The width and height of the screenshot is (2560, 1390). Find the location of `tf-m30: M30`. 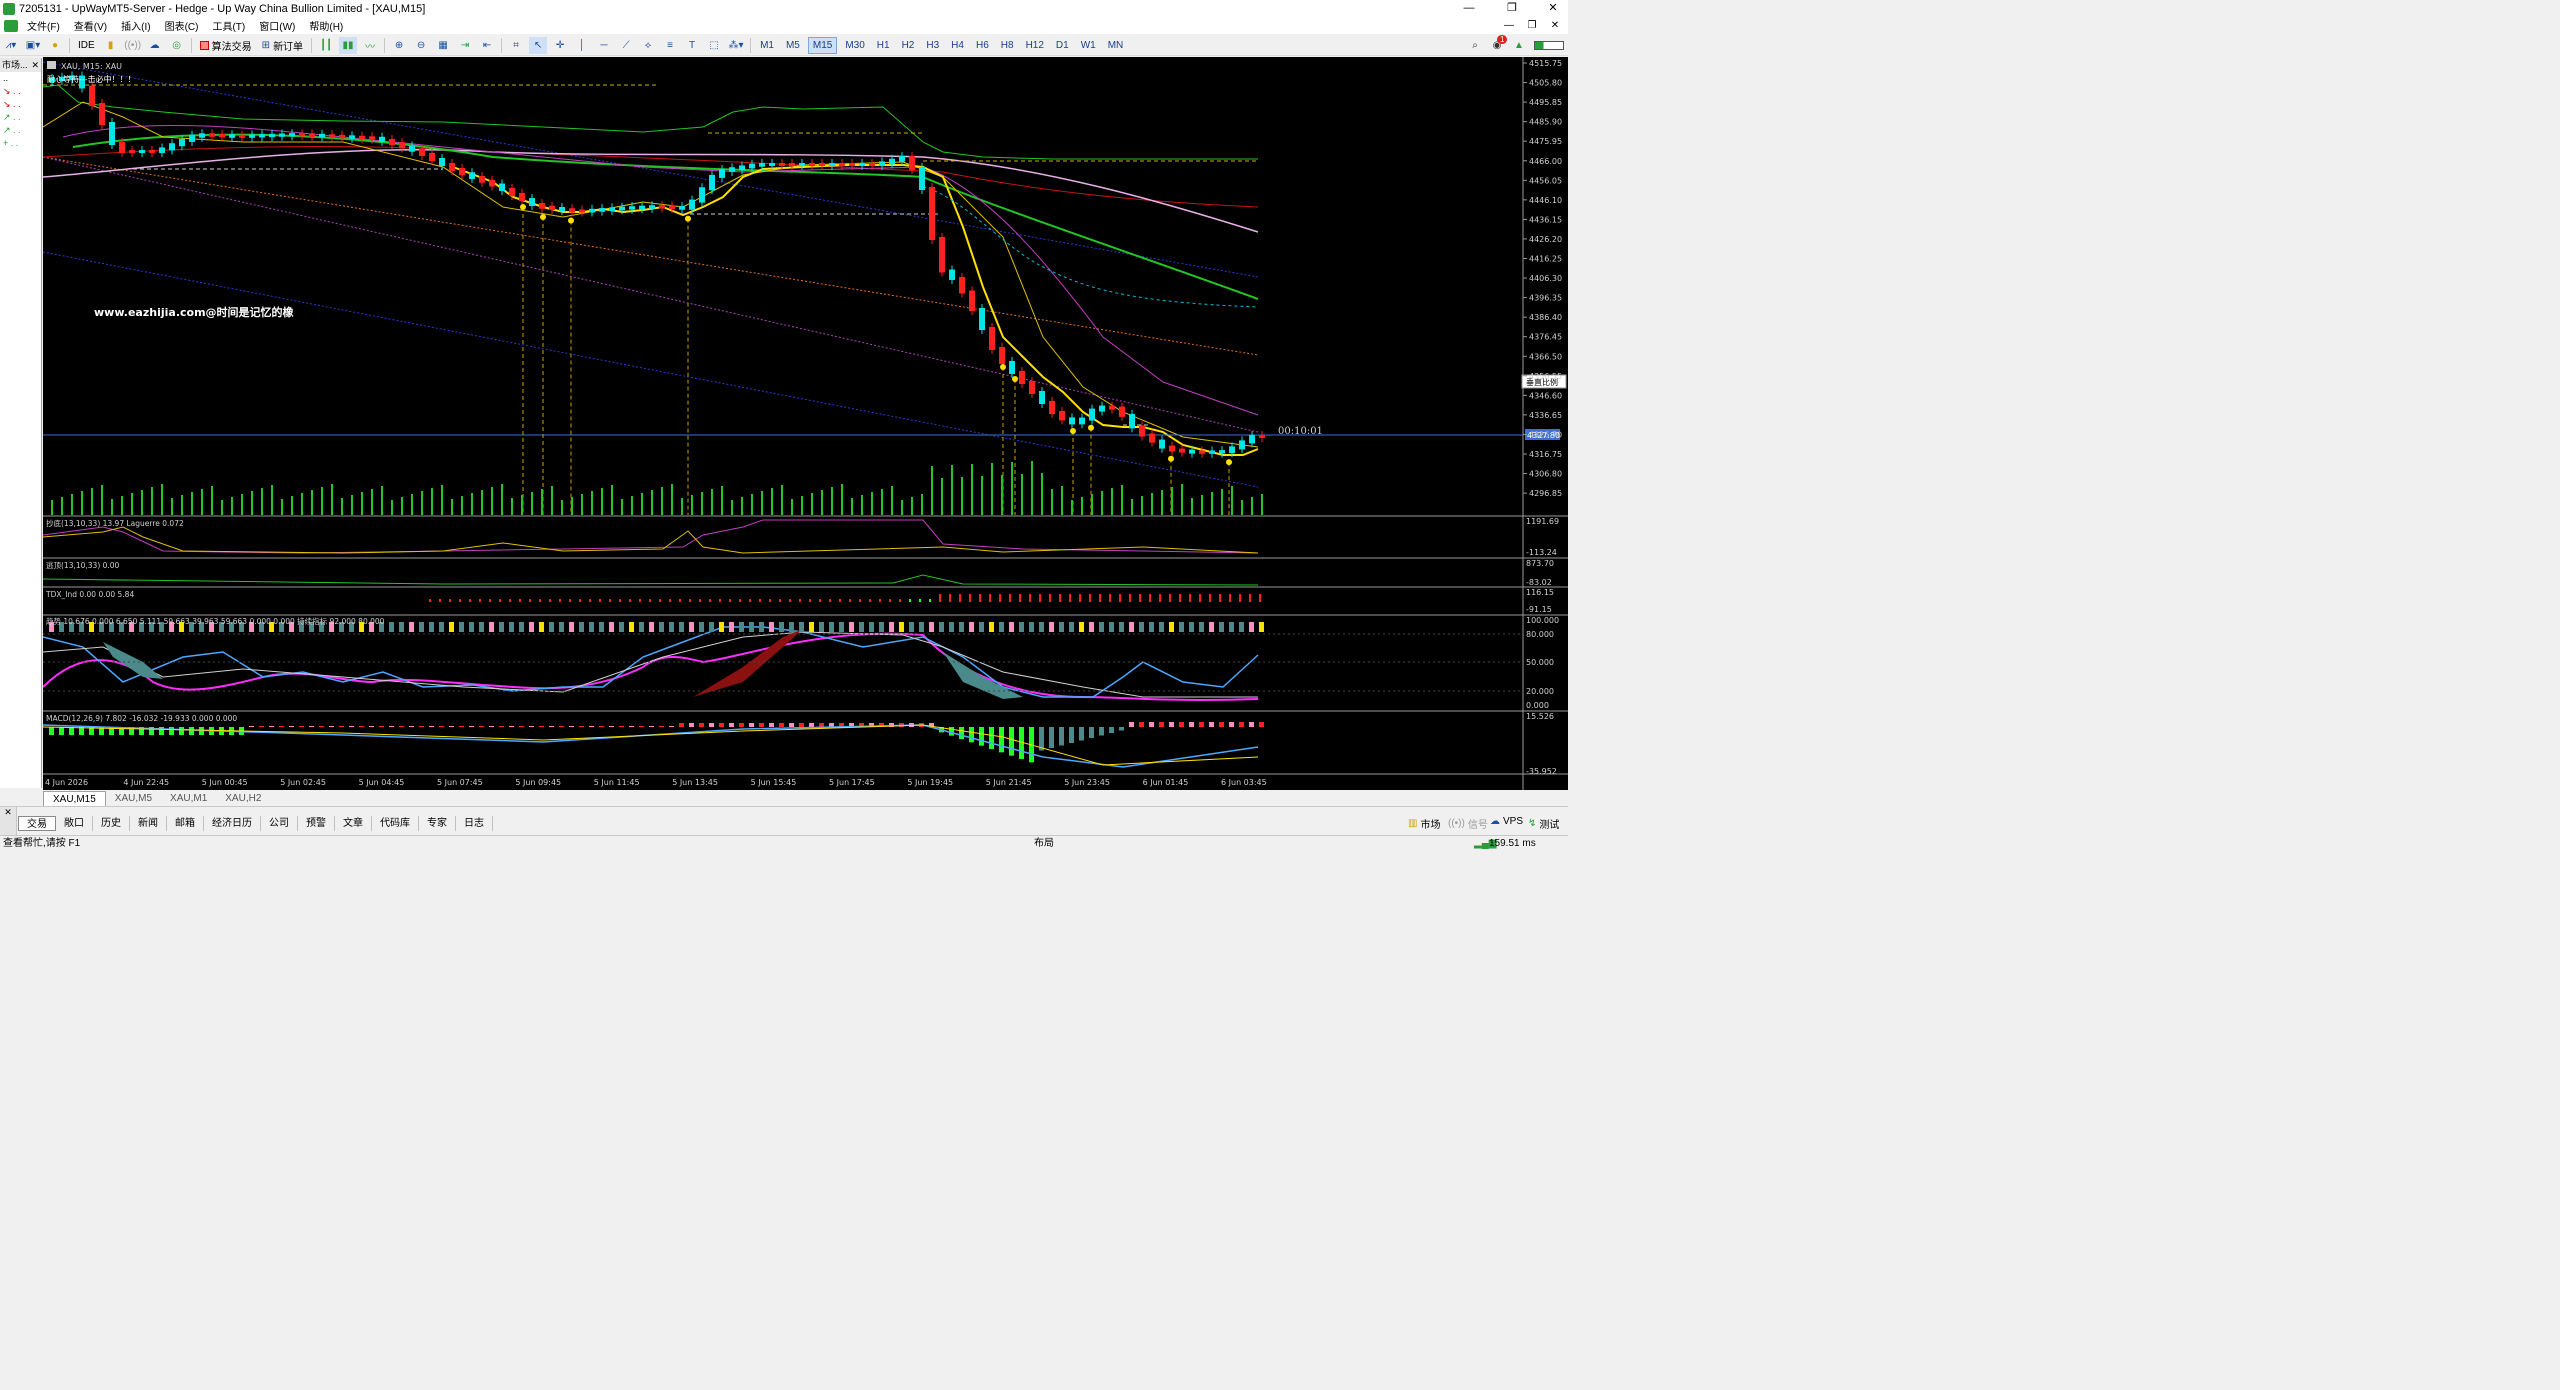

tf-m30: M30 is located at coordinates (854, 45).